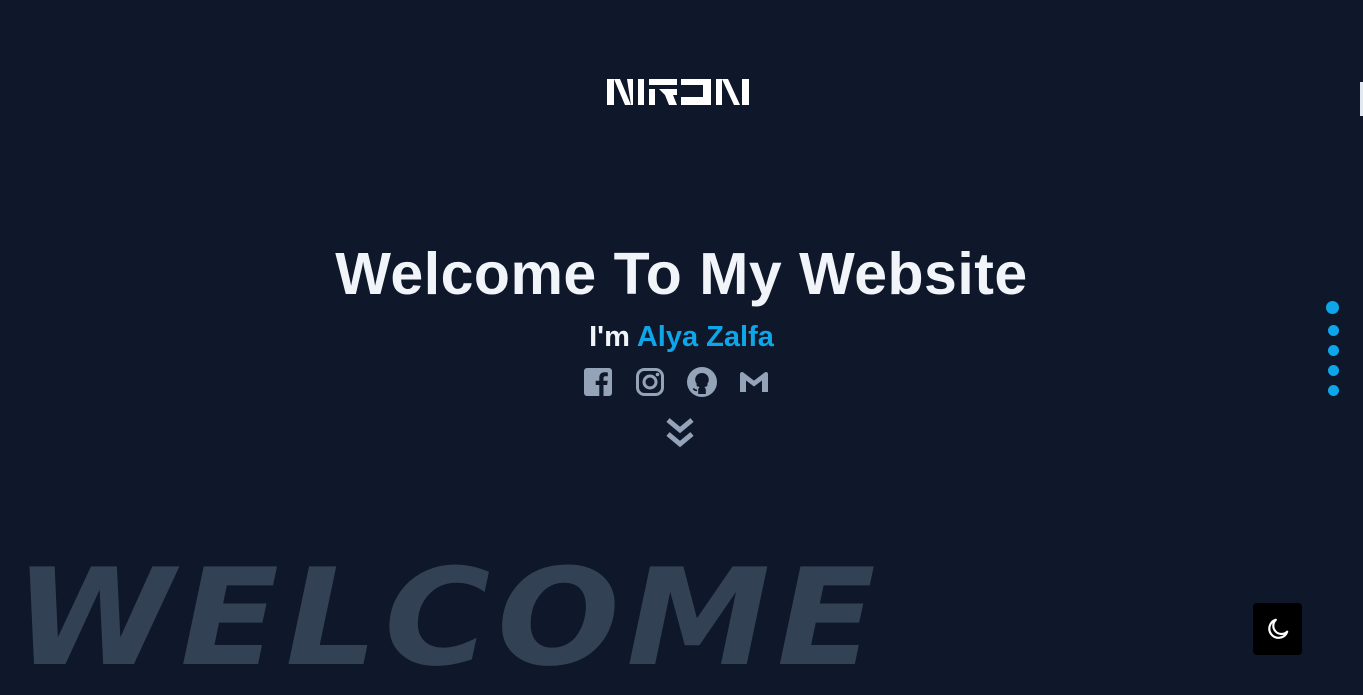 This screenshot has width=1363, height=695. I want to click on site-logo, so click(678, 92).